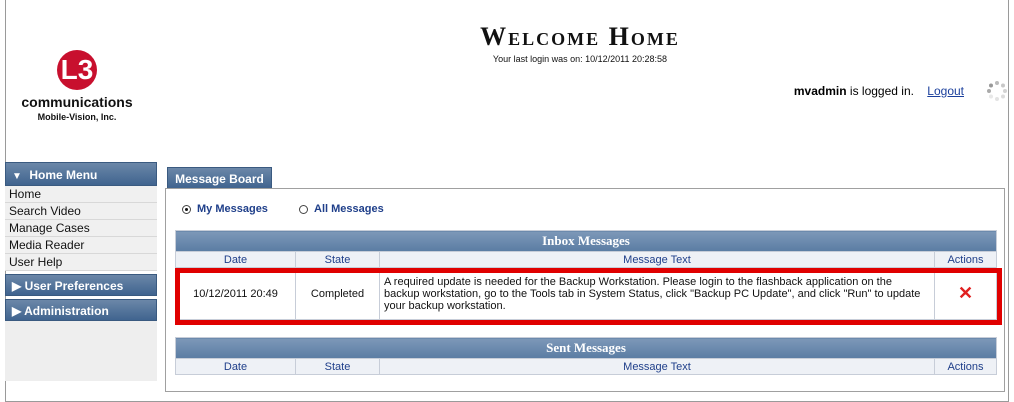  Describe the element at coordinates (81, 211) in the screenshot. I see `sidebar-item-search-video: Search Video` at that location.